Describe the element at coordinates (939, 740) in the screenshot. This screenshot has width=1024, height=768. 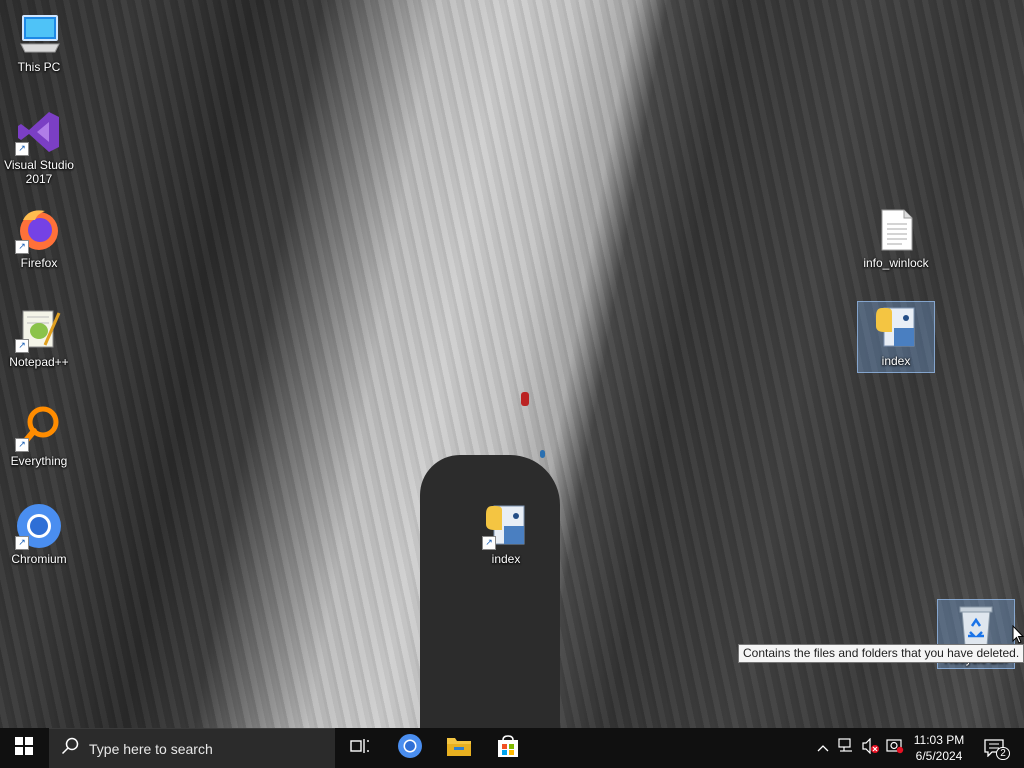
I see `clock-time: 11:03 PM` at that location.